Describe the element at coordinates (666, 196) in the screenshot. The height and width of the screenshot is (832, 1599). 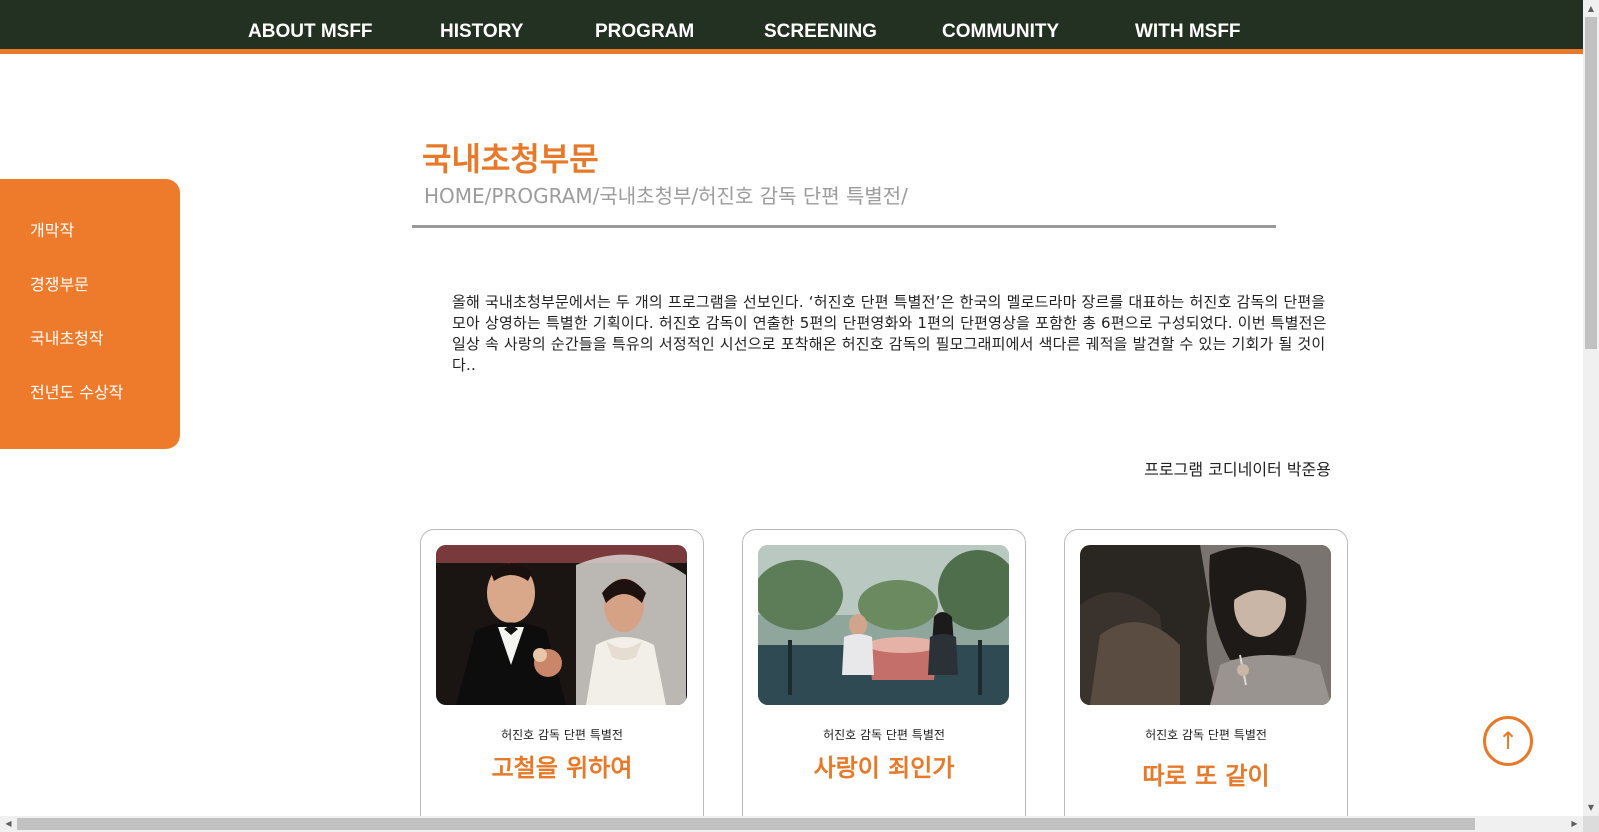
I see `breadcrumb: HOME/PROGRAM/국내초청부/허진호 감독 단편 특별전/` at that location.